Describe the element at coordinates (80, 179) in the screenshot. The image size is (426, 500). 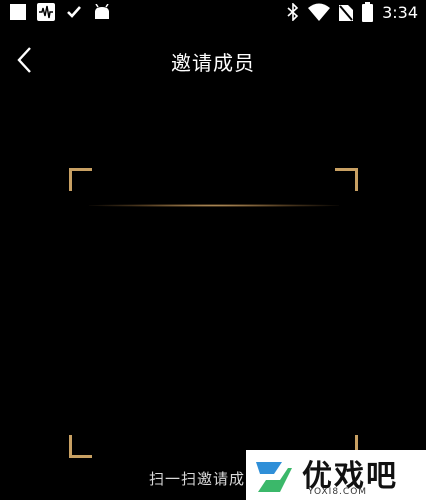
I see `scan-corner-top-left` at that location.